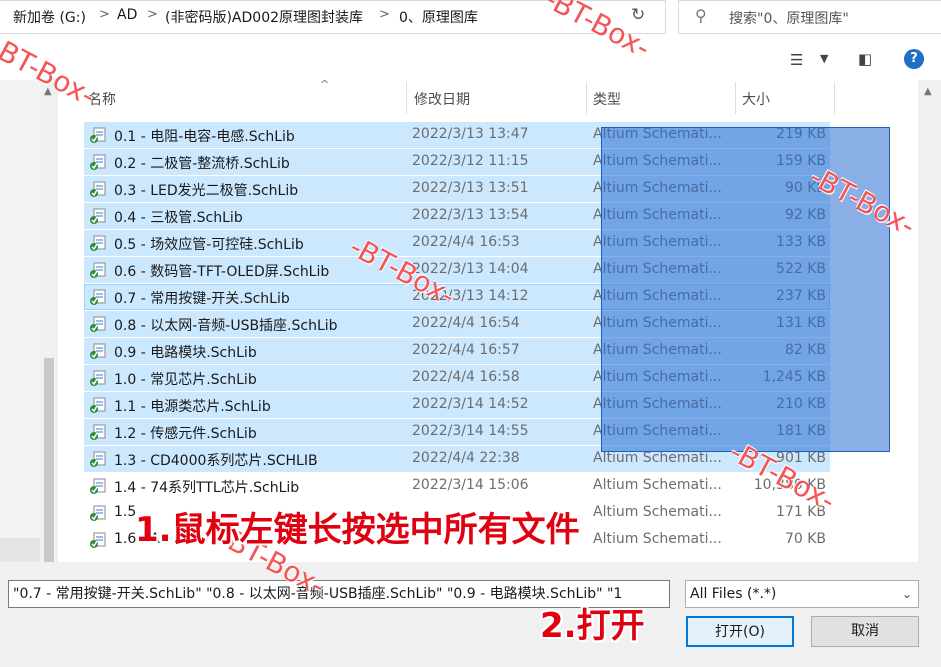  I want to click on search-box: ⚲ 搜索"0、原理图库", so click(809, 17).